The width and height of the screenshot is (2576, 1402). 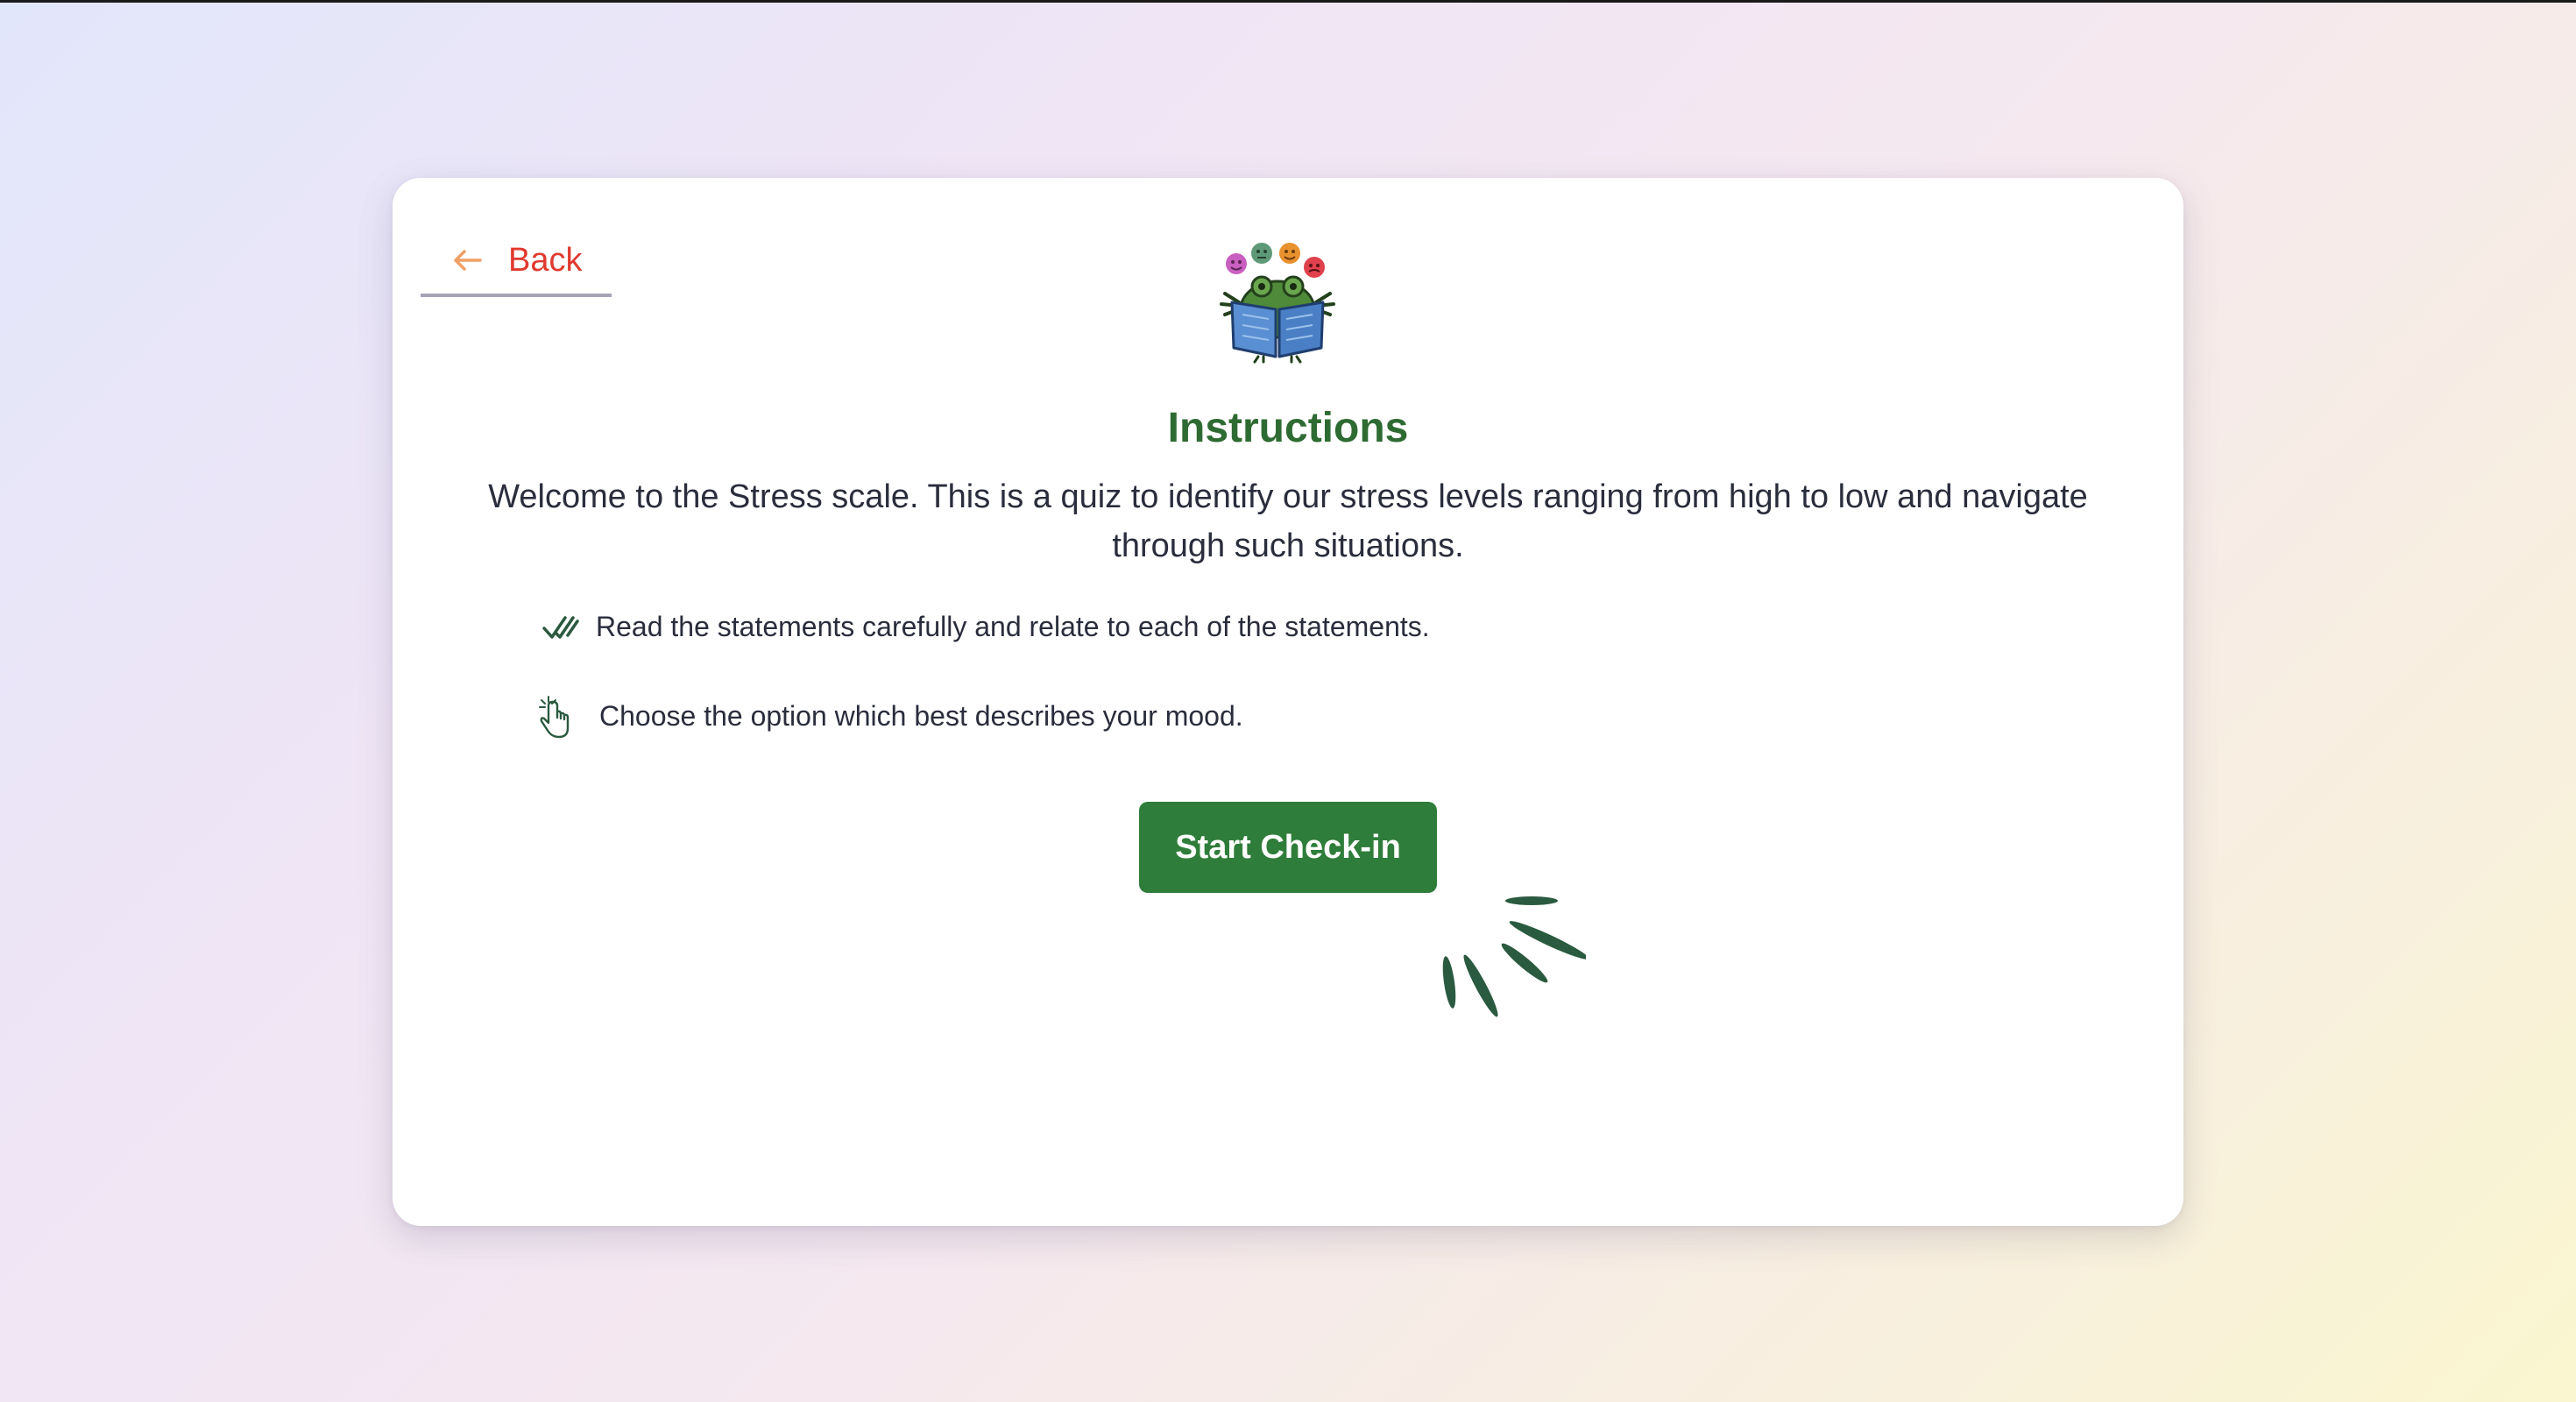 What do you see at coordinates (554, 717) in the screenshot?
I see `tap-hand-icon` at bounding box center [554, 717].